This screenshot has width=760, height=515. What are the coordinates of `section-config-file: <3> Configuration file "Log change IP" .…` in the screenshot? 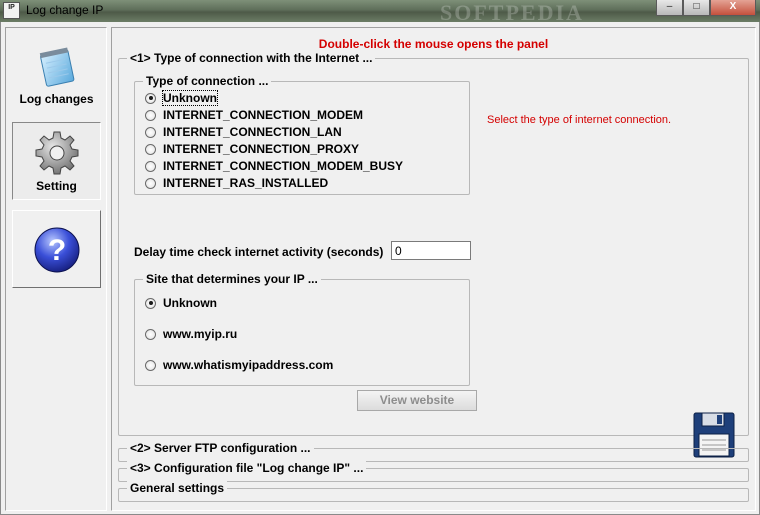 It's located at (433, 471).